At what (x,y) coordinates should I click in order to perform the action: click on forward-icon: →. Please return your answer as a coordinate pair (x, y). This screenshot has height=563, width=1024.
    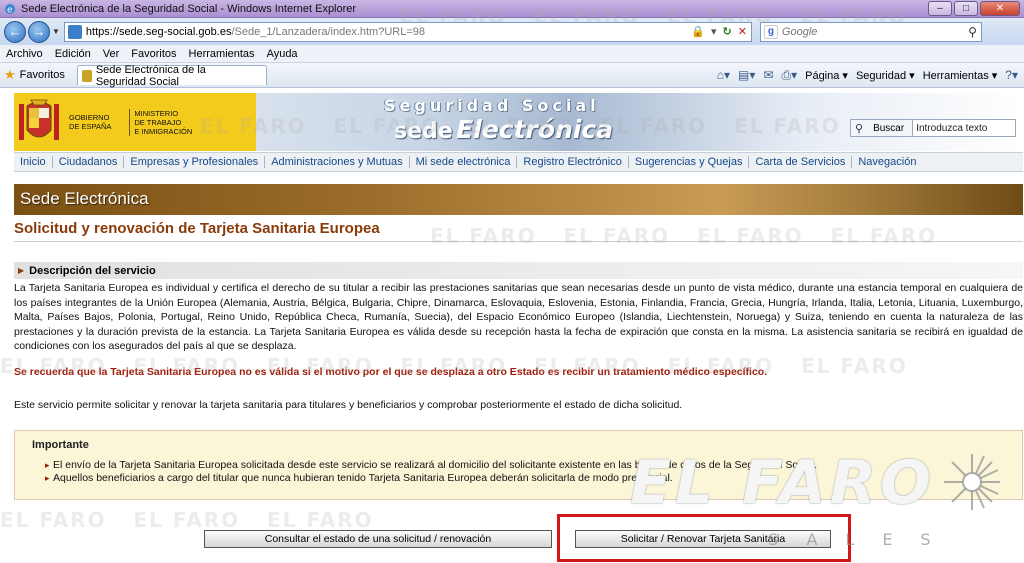
    Looking at the image, I should click on (39, 31).